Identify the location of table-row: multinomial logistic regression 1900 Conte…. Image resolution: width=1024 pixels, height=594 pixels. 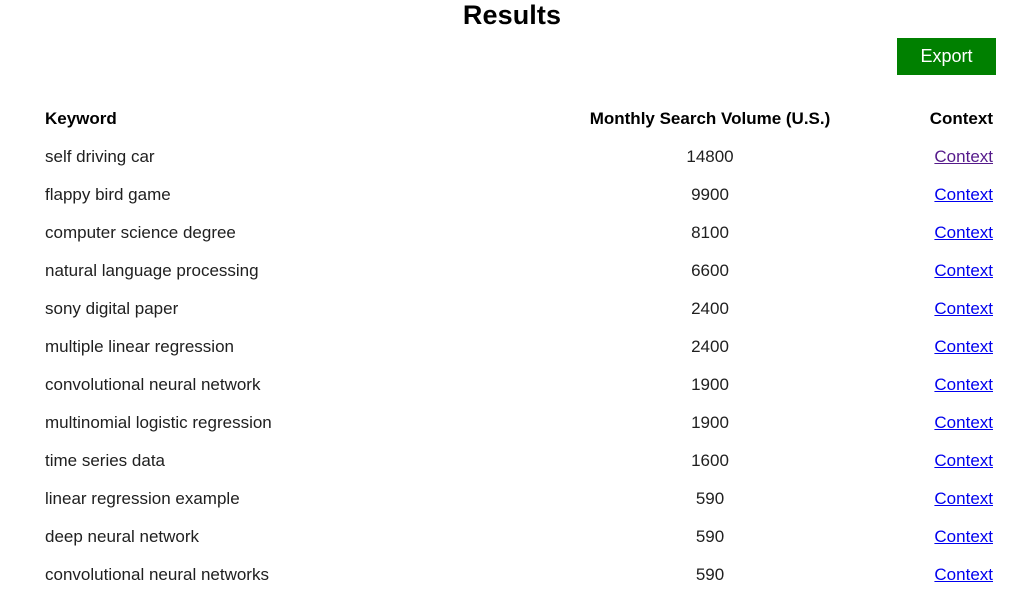
(519, 423).